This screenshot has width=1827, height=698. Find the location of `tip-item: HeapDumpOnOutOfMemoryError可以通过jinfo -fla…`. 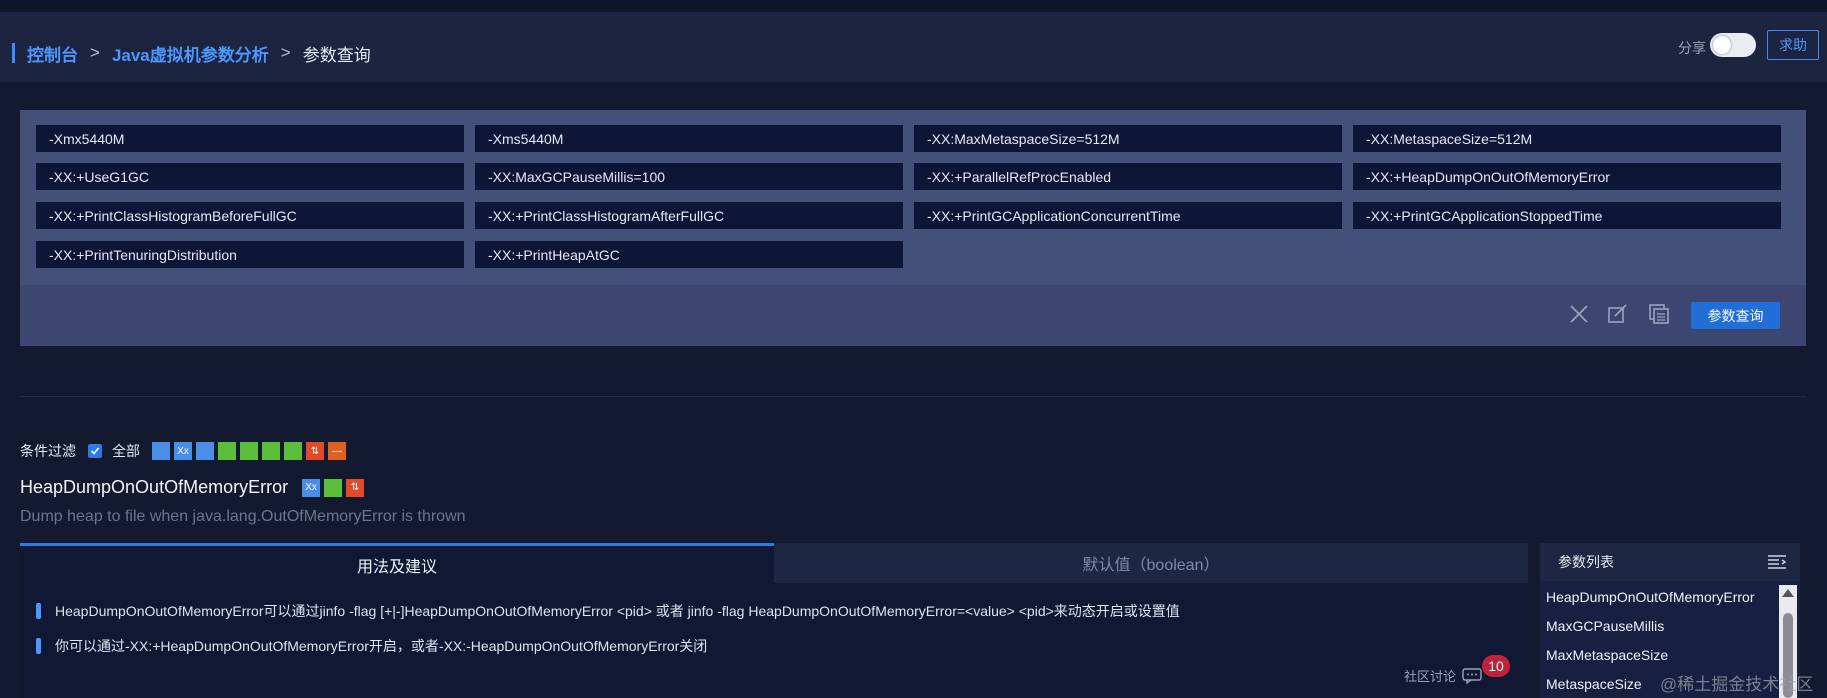

tip-item: HeapDumpOnOutOfMemoryError可以通过jinfo -fla… is located at coordinates (608, 611).